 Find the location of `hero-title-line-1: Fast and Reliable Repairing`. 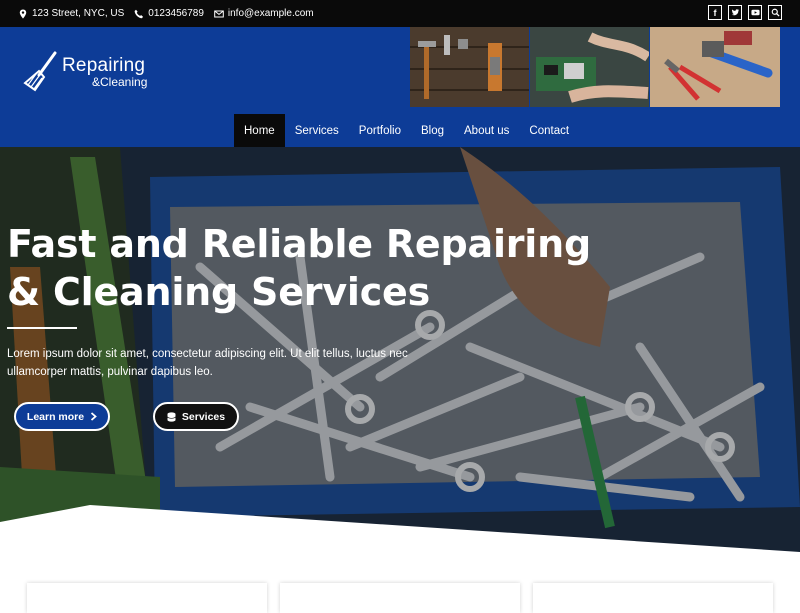

hero-title-line-1: Fast and Reliable Repairing is located at coordinates (299, 244).